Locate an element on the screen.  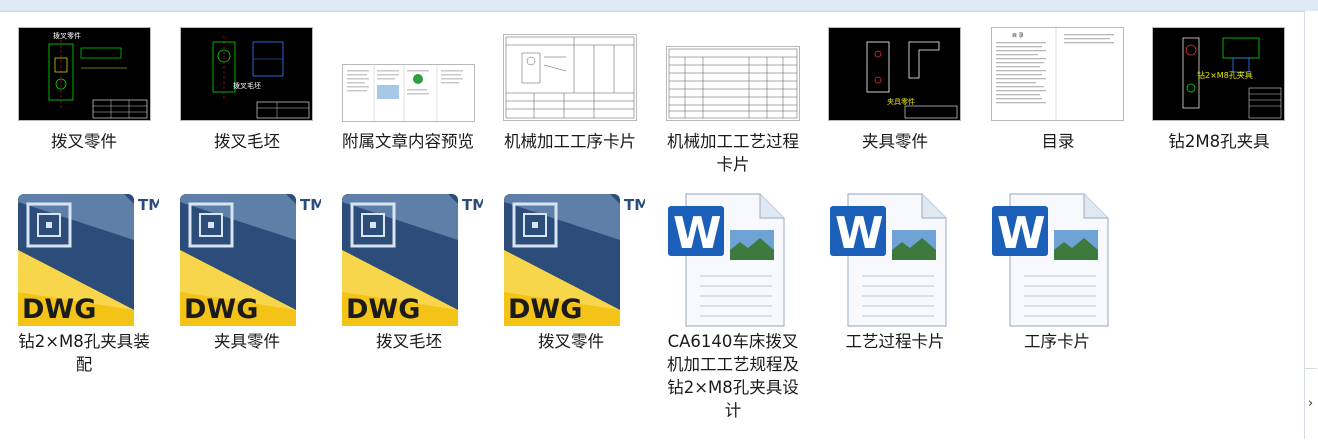
cad-thumbnail: 夹具零件 is located at coordinates (894, 74).